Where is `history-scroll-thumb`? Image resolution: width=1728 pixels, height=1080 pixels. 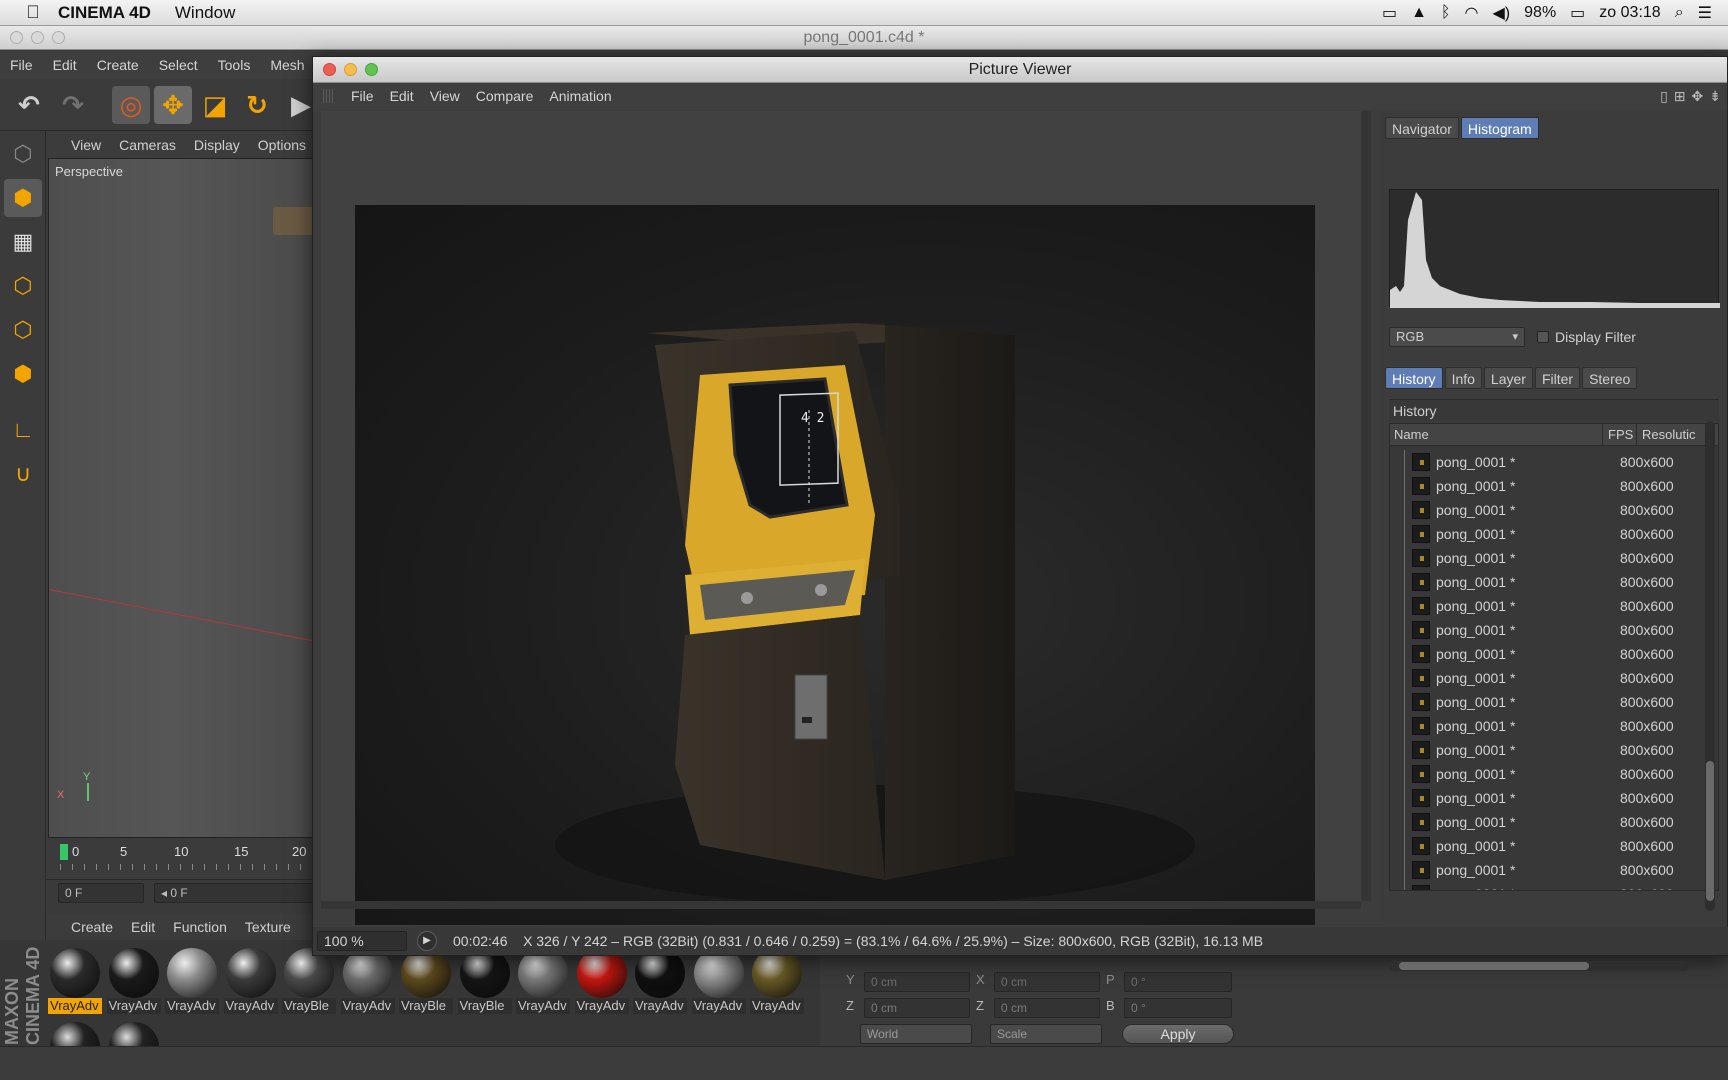
history-scroll-thumb is located at coordinates (1710, 831).